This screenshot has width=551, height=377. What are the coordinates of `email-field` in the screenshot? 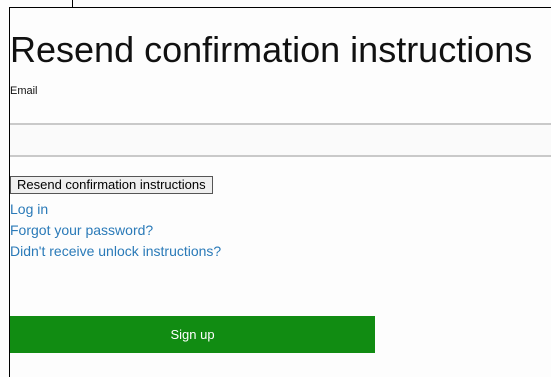 It's located at (280, 140).